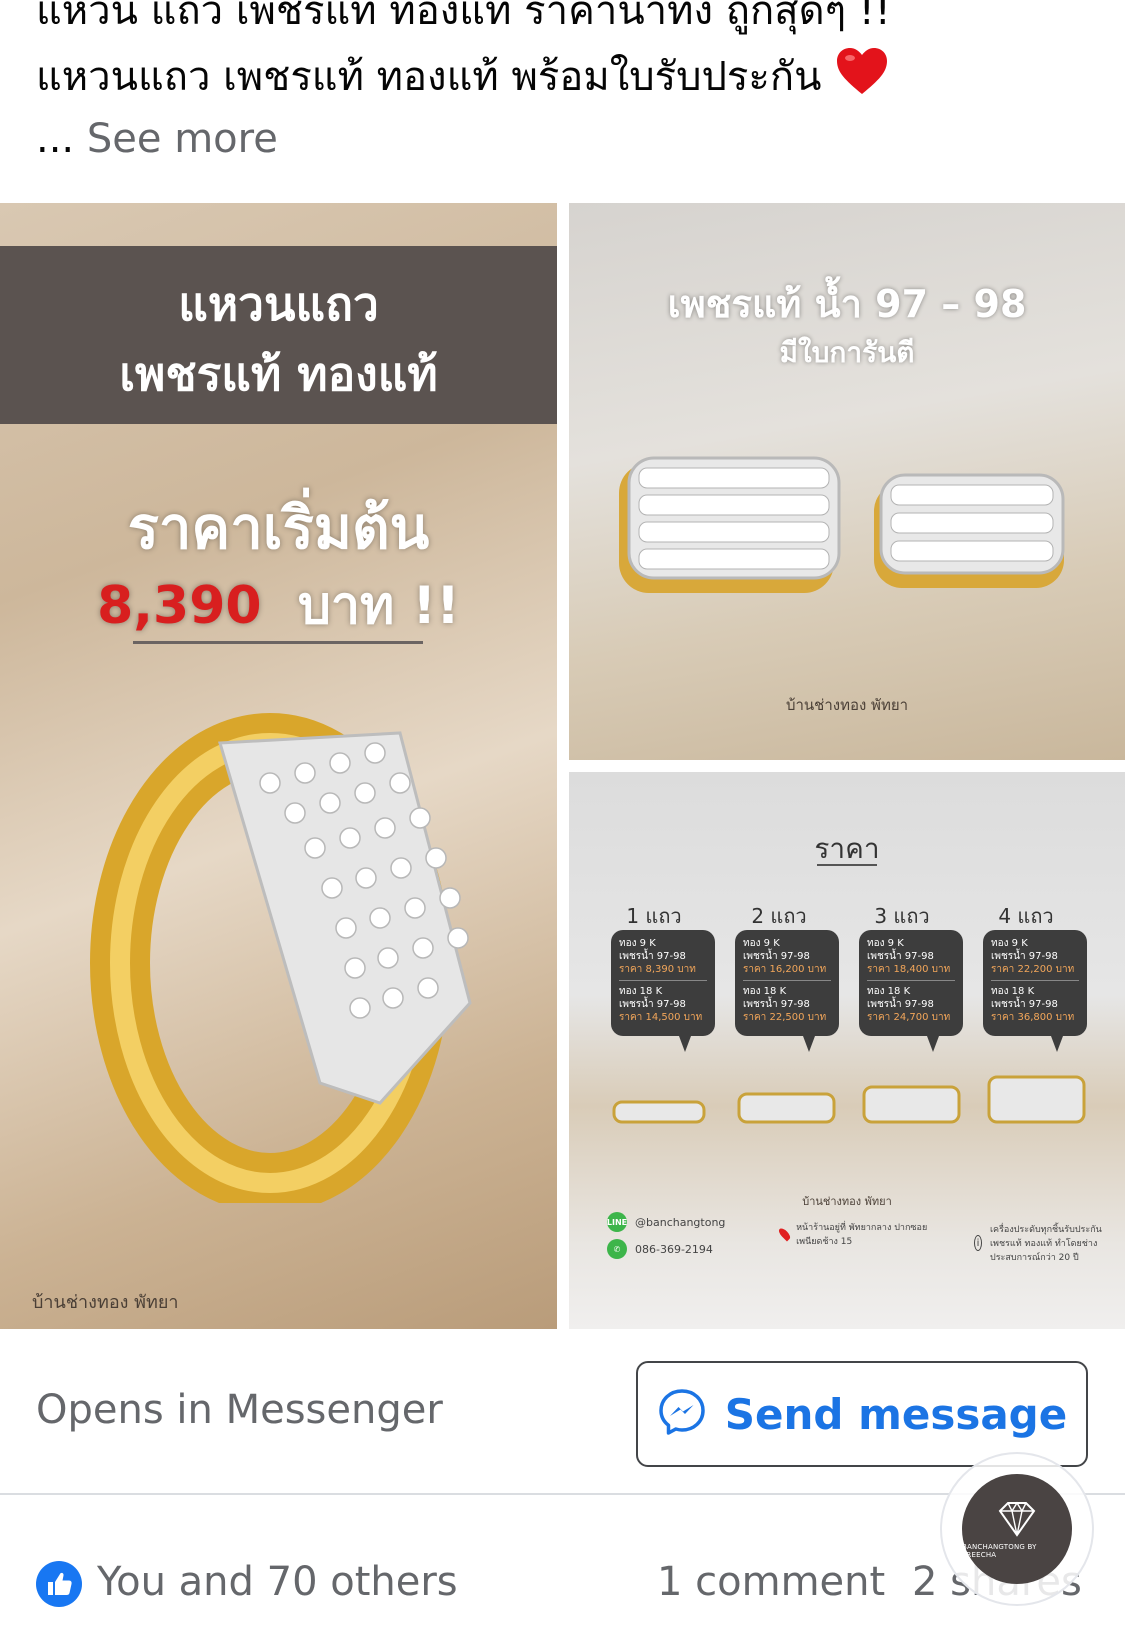 The image size is (1125, 1642). I want to click on page-avatar-bubble: BANCHANGTONG BY PREECHA, so click(1017, 1529).